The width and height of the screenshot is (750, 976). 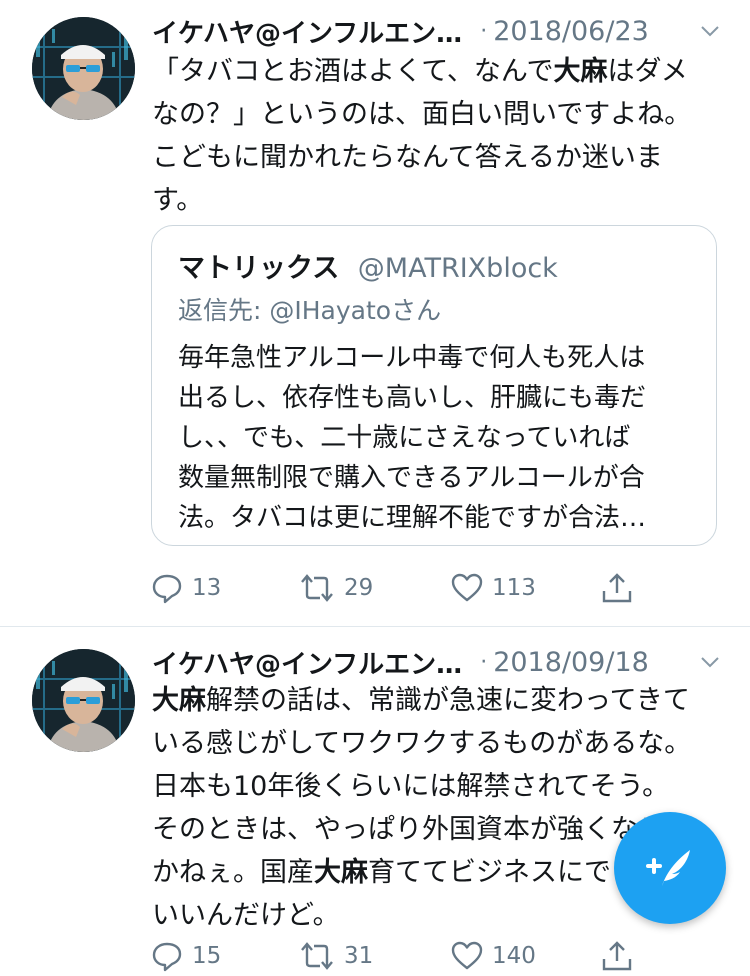 What do you see at coordinates (185, 588) in the screenshot?
I see `reply-button: 13` at bounding box center [185, 588].